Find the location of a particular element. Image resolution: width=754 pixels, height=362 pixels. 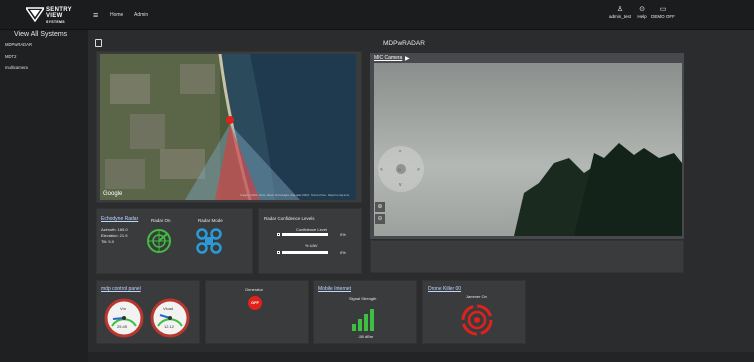

uav-percent: 0% is located at coordinates (343, 252).